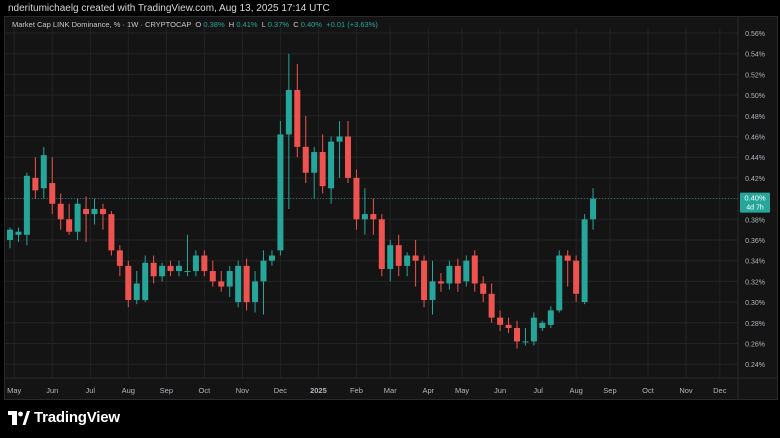 The height and width of the screenshot is (438, 780). Describe the element at coordinates (755, 34) in the screenshot. I see `y-tick-label: 0.56%` at that location.